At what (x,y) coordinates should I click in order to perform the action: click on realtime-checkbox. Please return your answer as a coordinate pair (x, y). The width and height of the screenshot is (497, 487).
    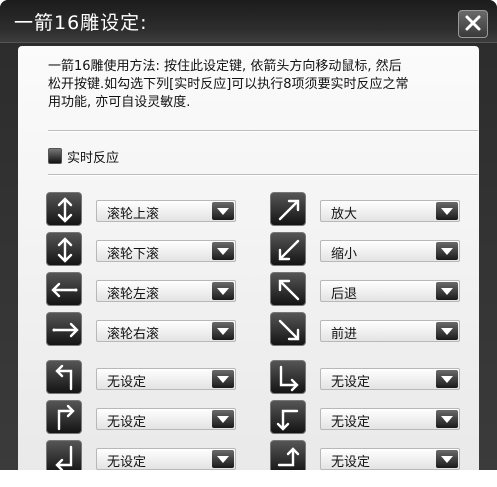
    Looking at the image, I should click on (55, 156).